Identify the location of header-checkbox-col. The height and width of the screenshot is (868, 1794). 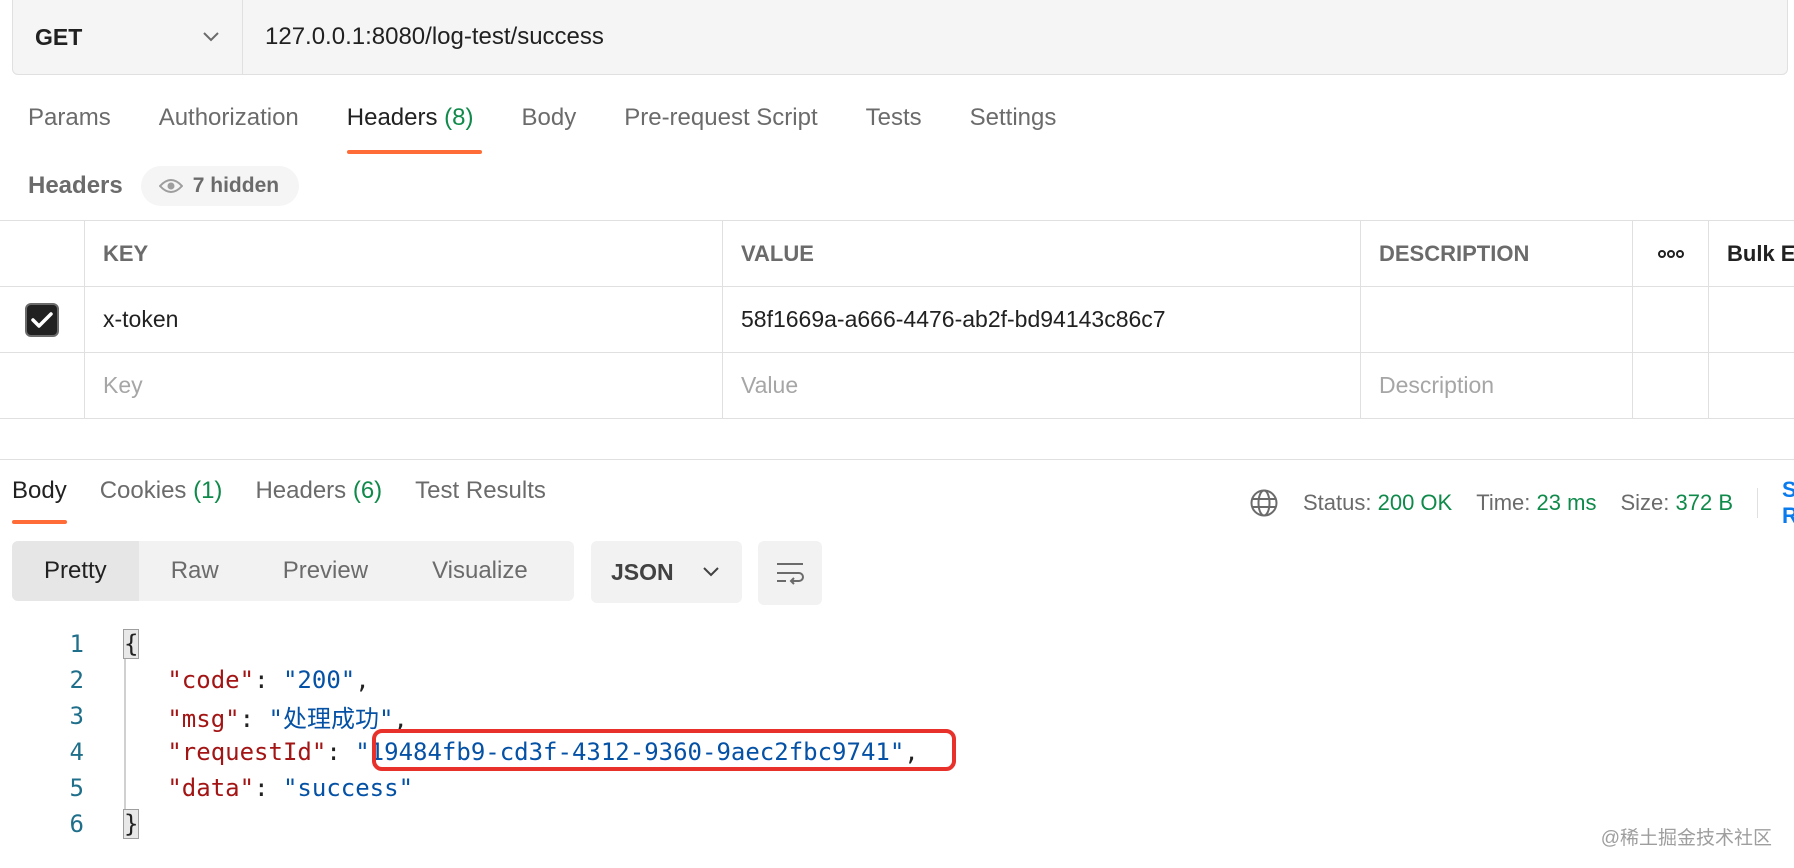
(42, 253).